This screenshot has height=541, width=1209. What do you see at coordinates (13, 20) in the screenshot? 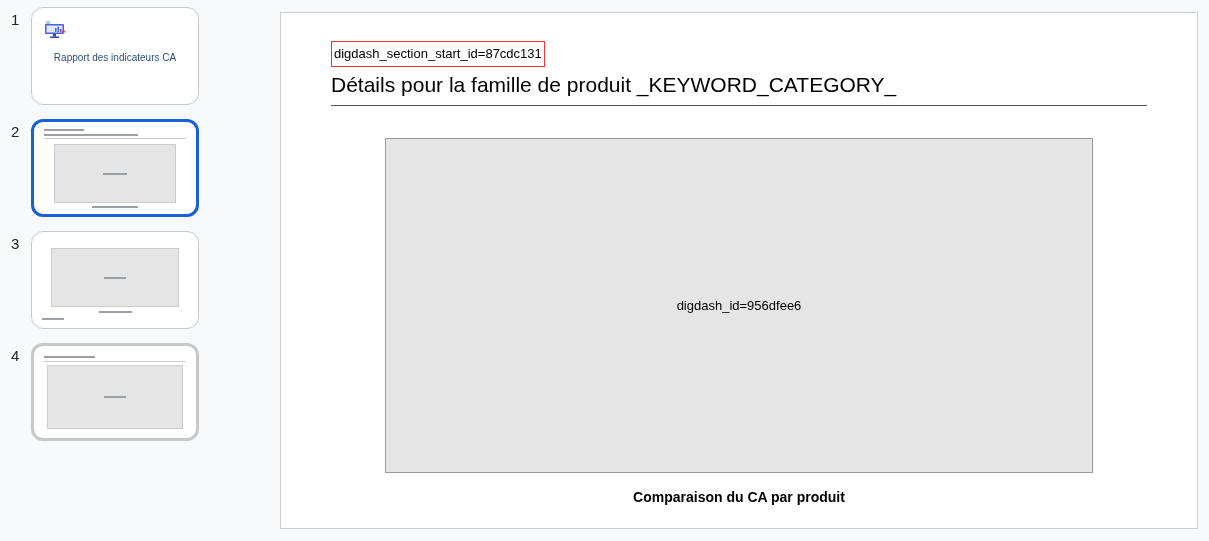
I see `slide-number: 1` at bounding box center [13, 20].